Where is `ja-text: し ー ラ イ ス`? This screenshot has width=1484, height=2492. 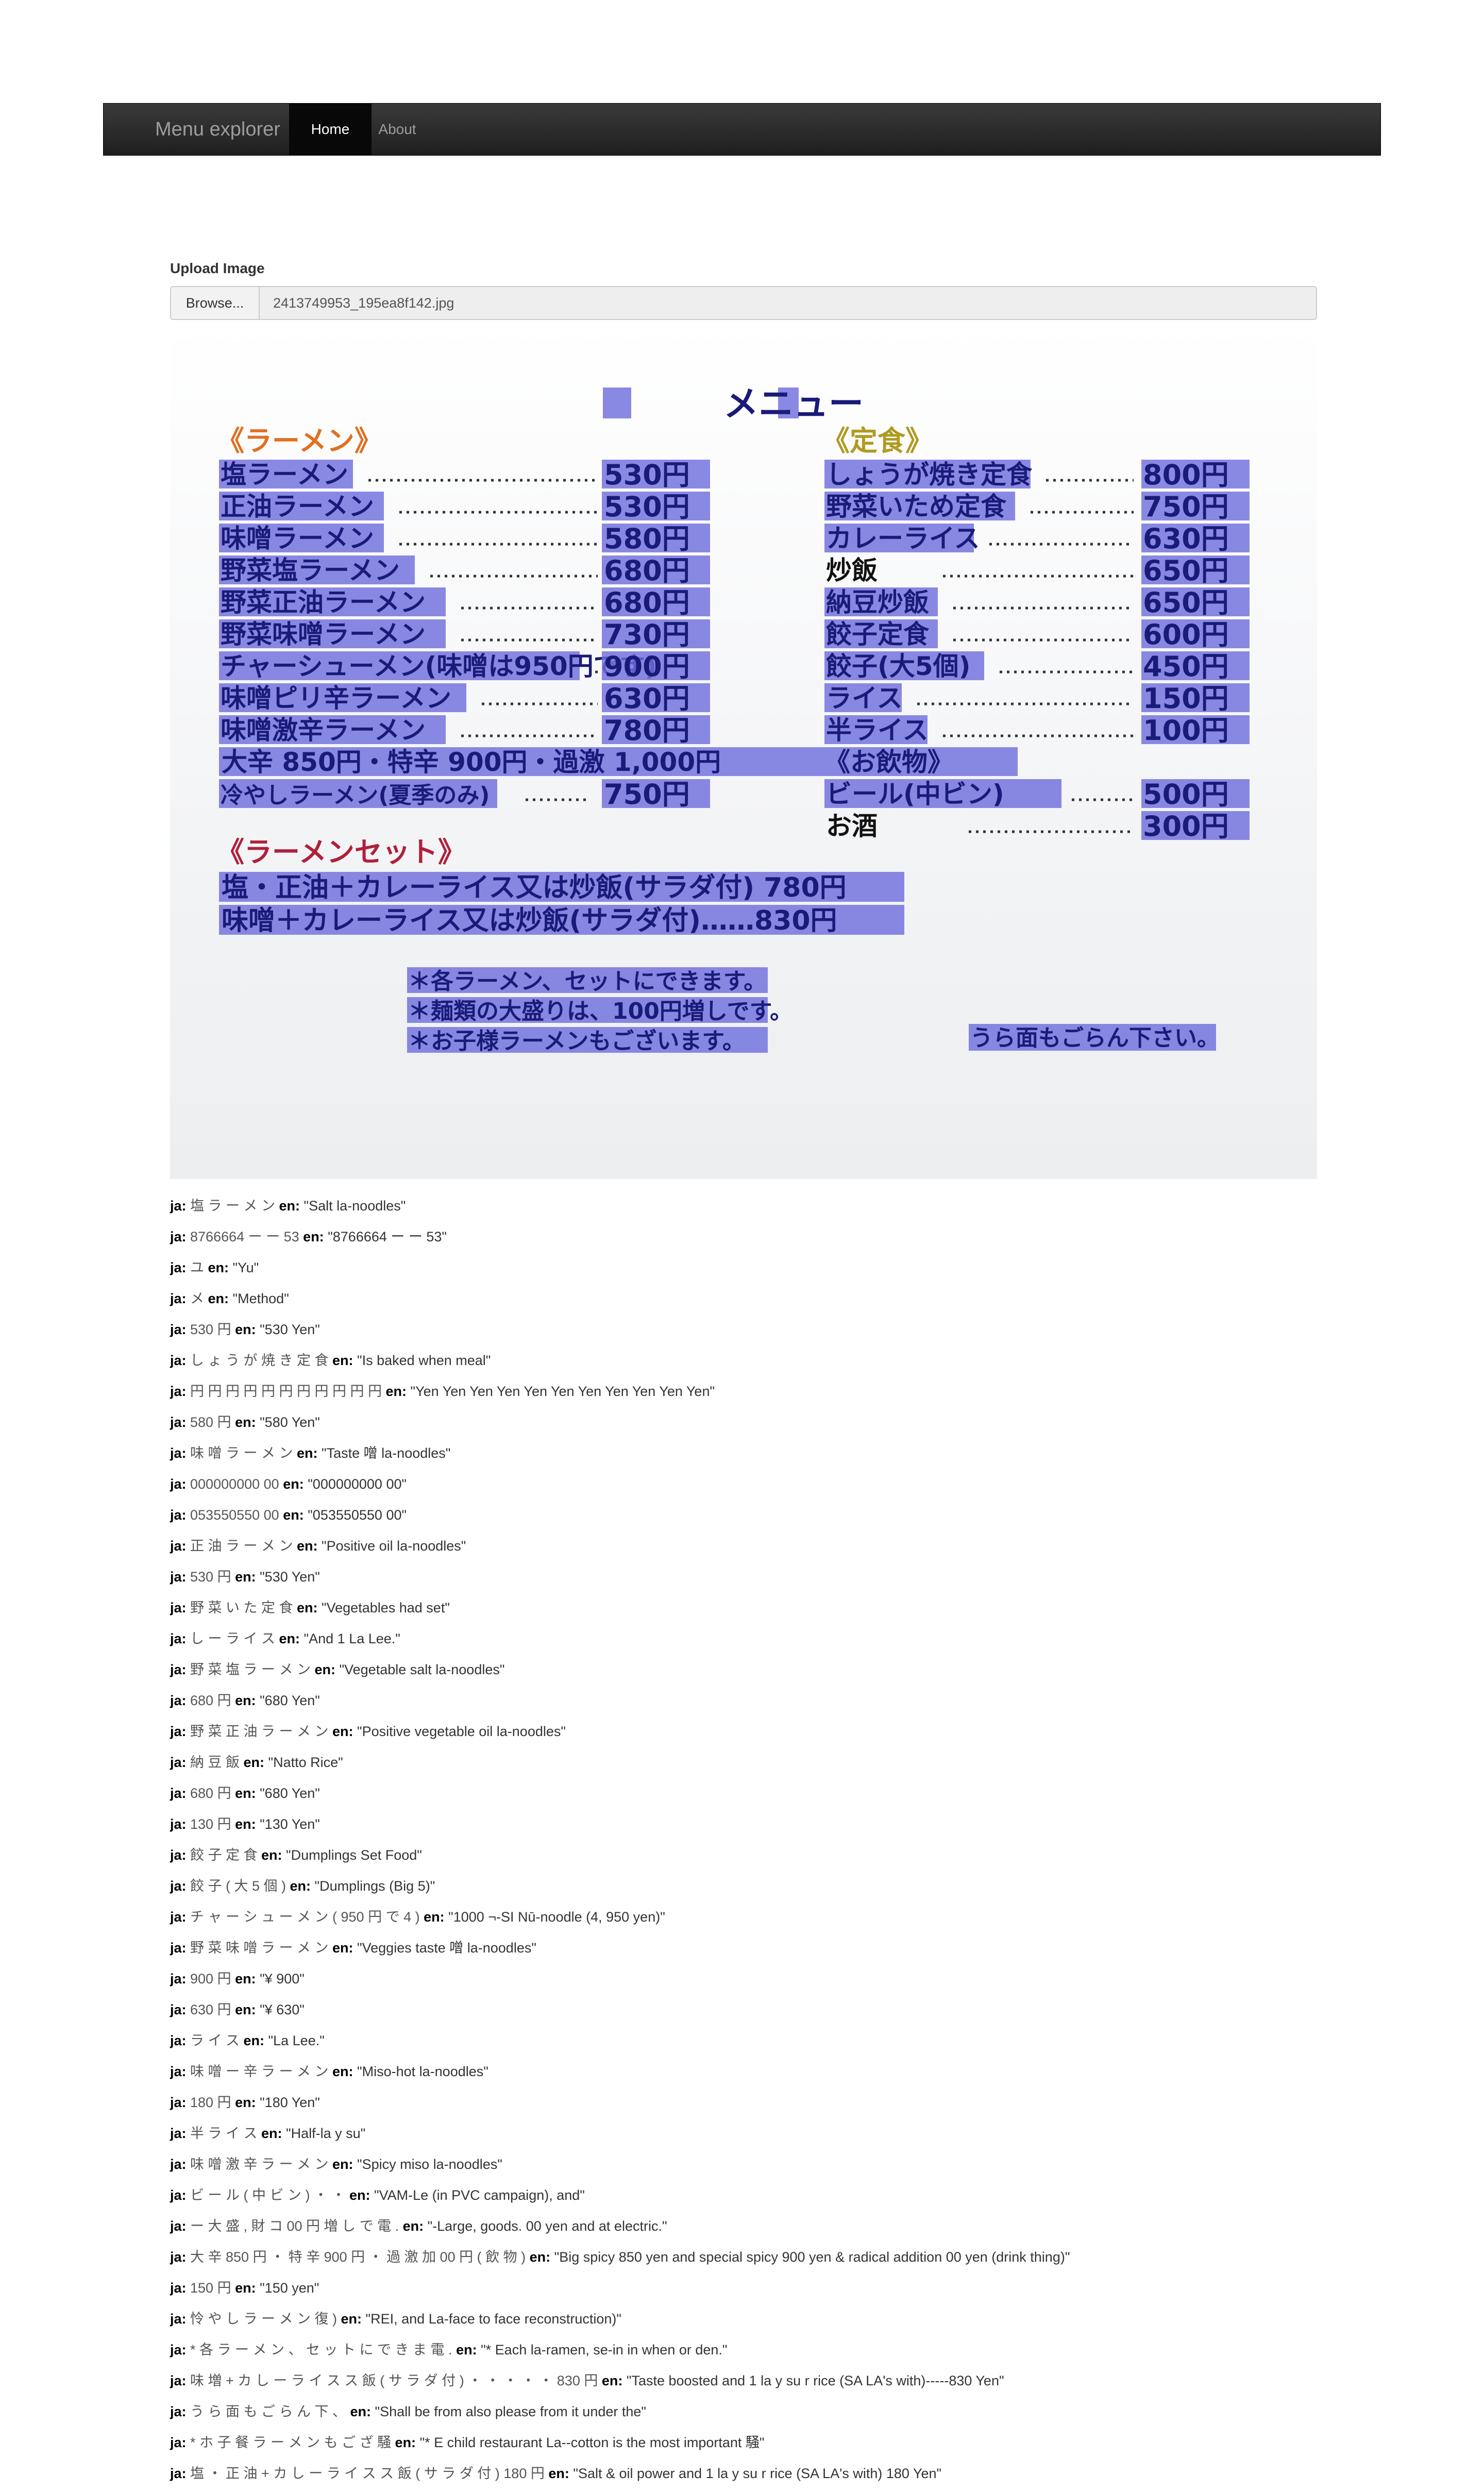
ja-text: し ー ラ イ ス is located at coordinates (234, 1638).